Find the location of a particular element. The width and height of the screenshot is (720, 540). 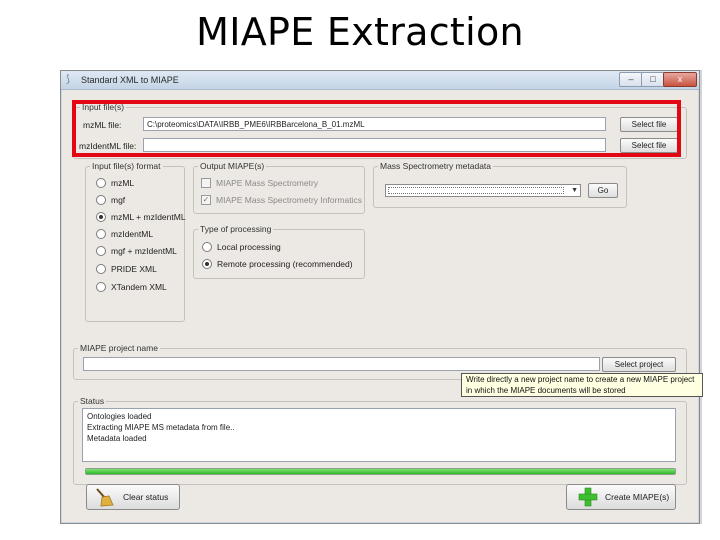

format-option-xtandem-xml: XTandem XML is located at coordinates (131, 287).